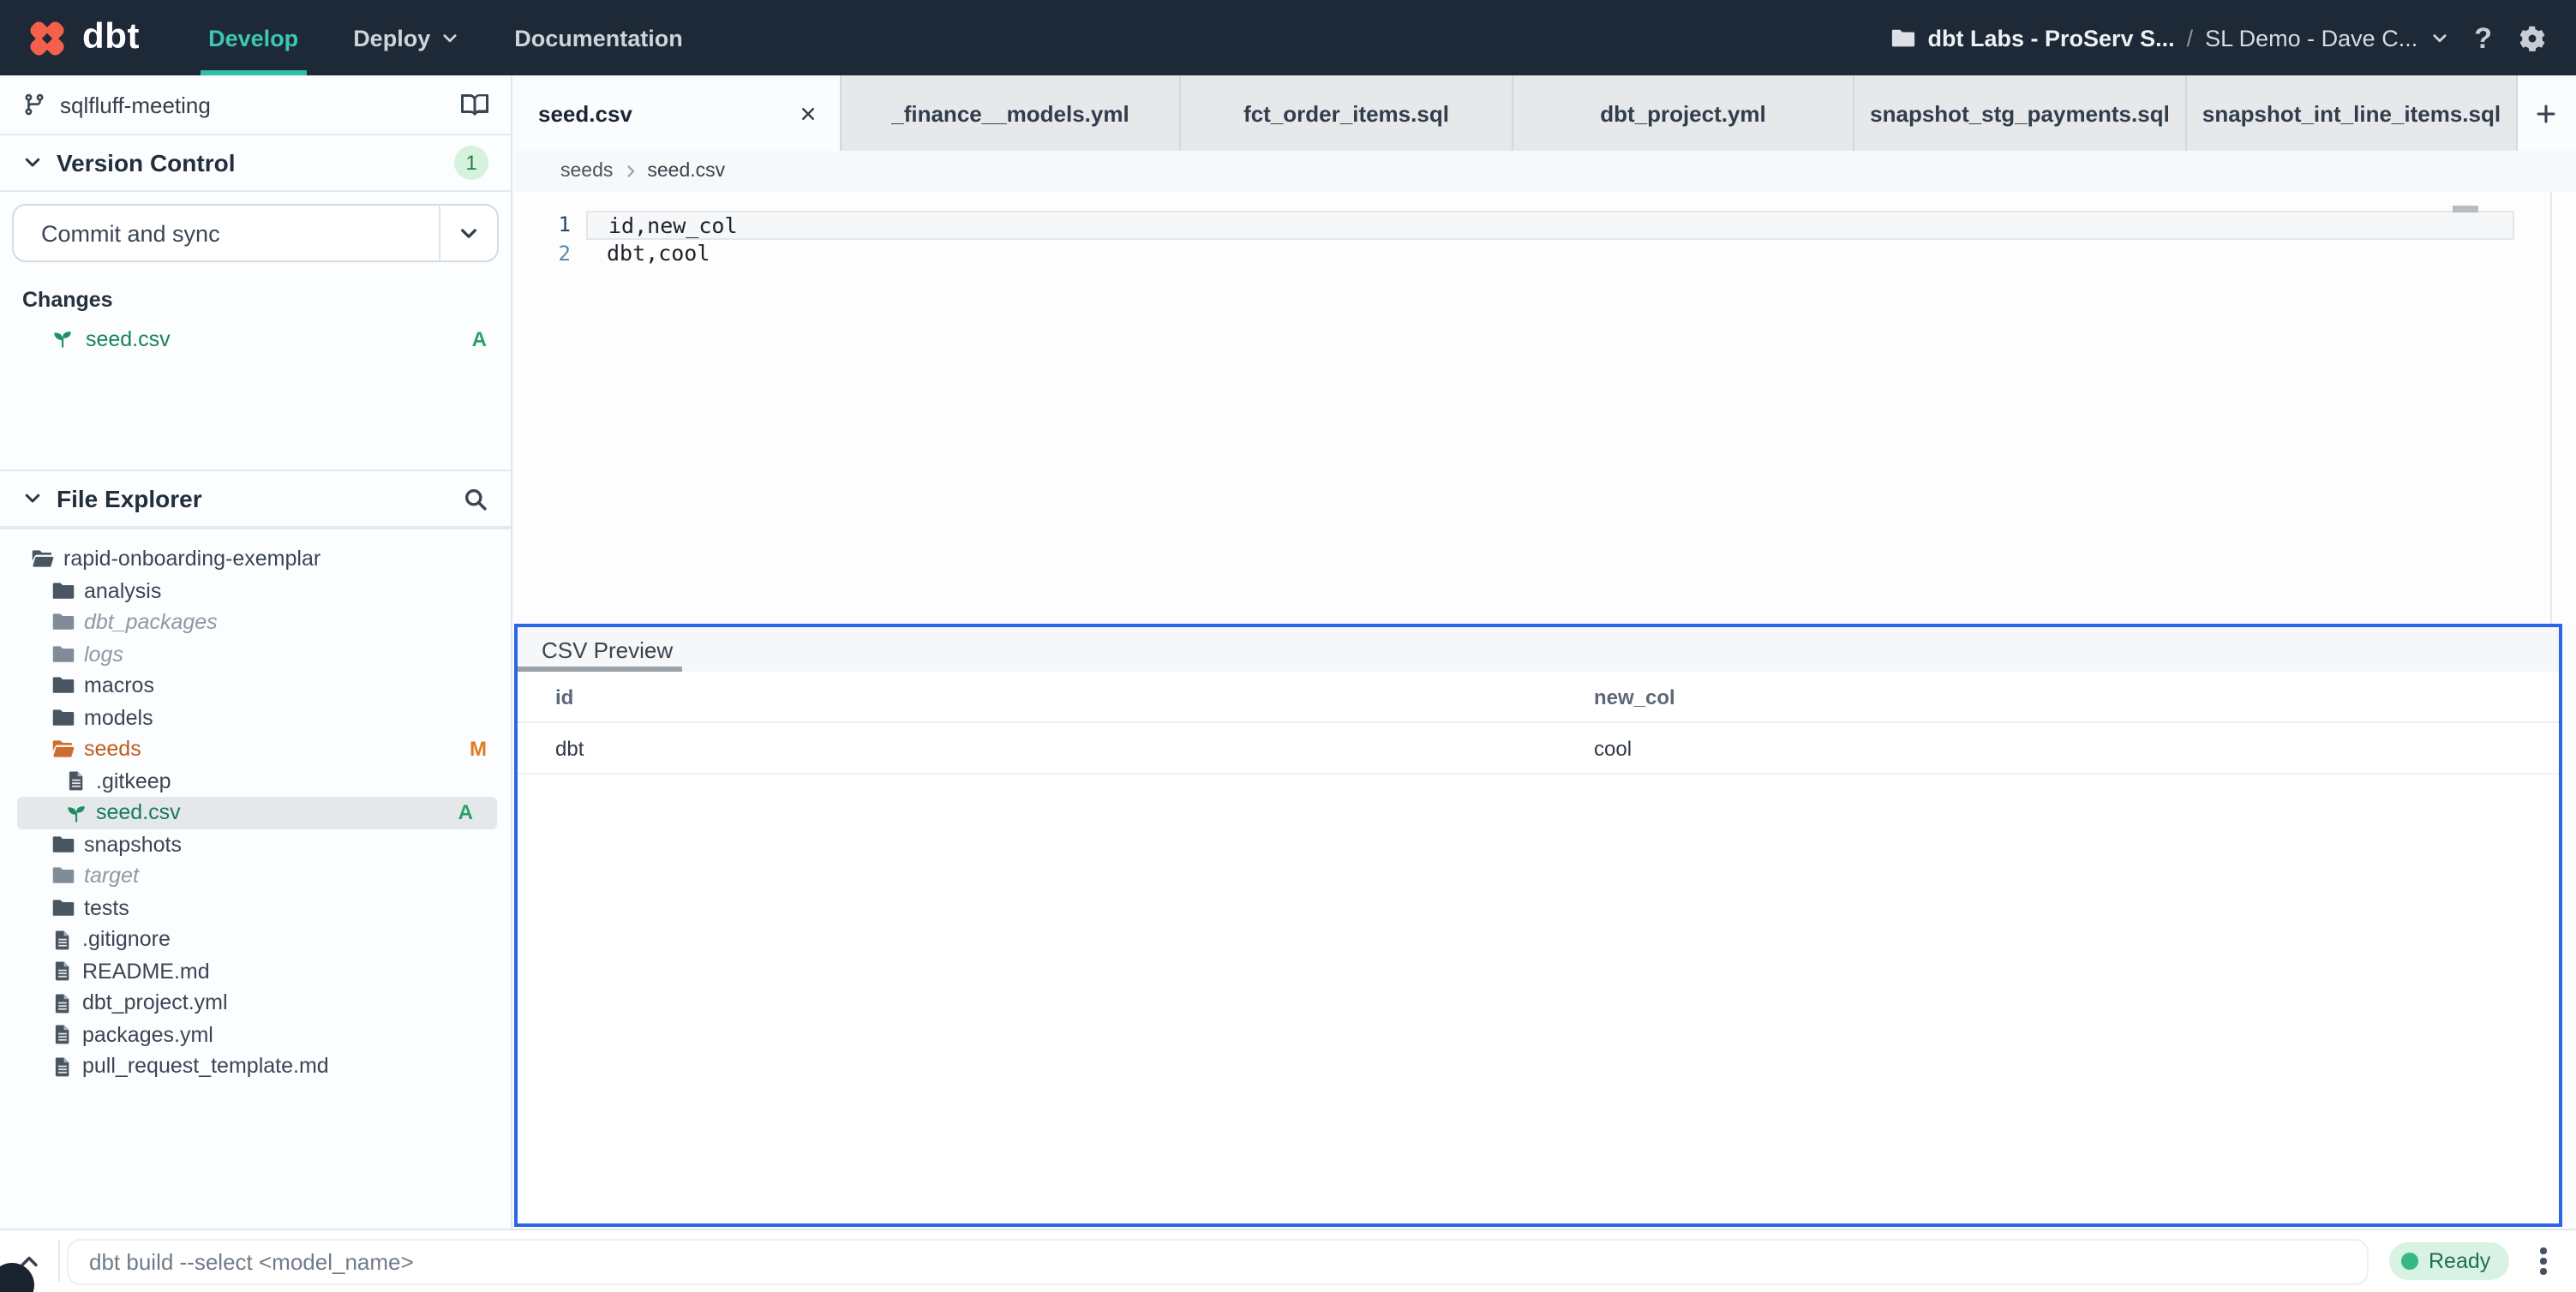 This screenshot has width=2576, height=1292. What do you see at coordinates (465, 812) in the screenshot?
I see `git-status-added: A` at bounding box center [465, 812].